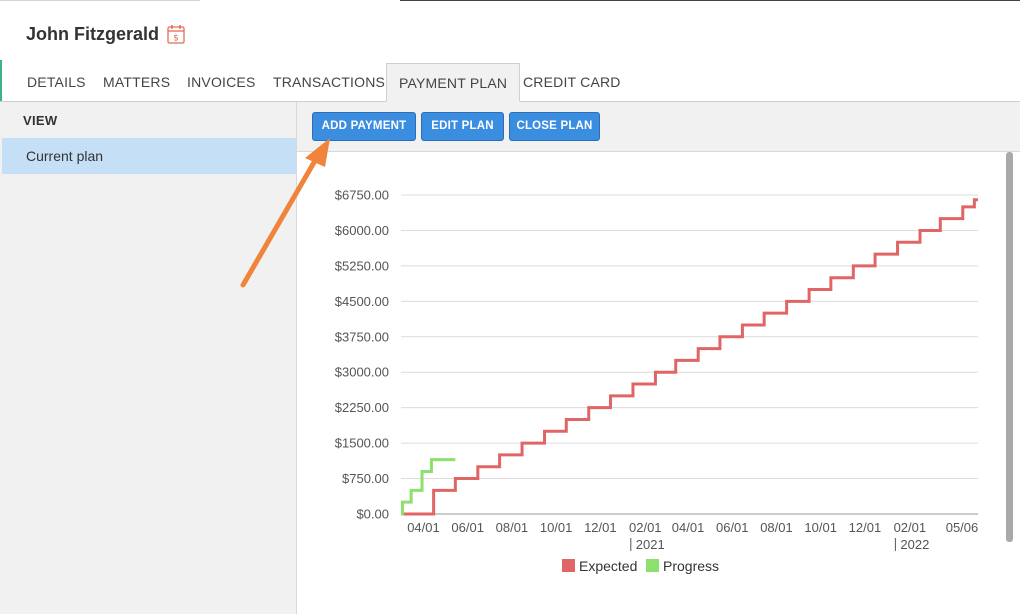 Image resolution: width=1020 pixels, height=614 pixels. I want to click on series-line-progress, so click(428, 487).